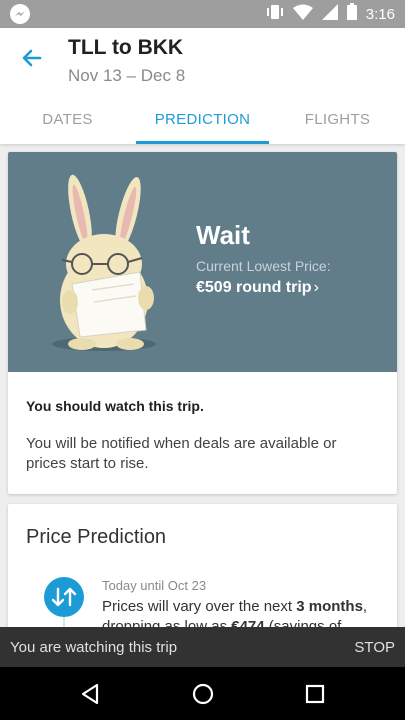 This screenshot has height=720, width=405. I want to click on lowest-price-label: Current Lowest Price:, so click(263, 266).